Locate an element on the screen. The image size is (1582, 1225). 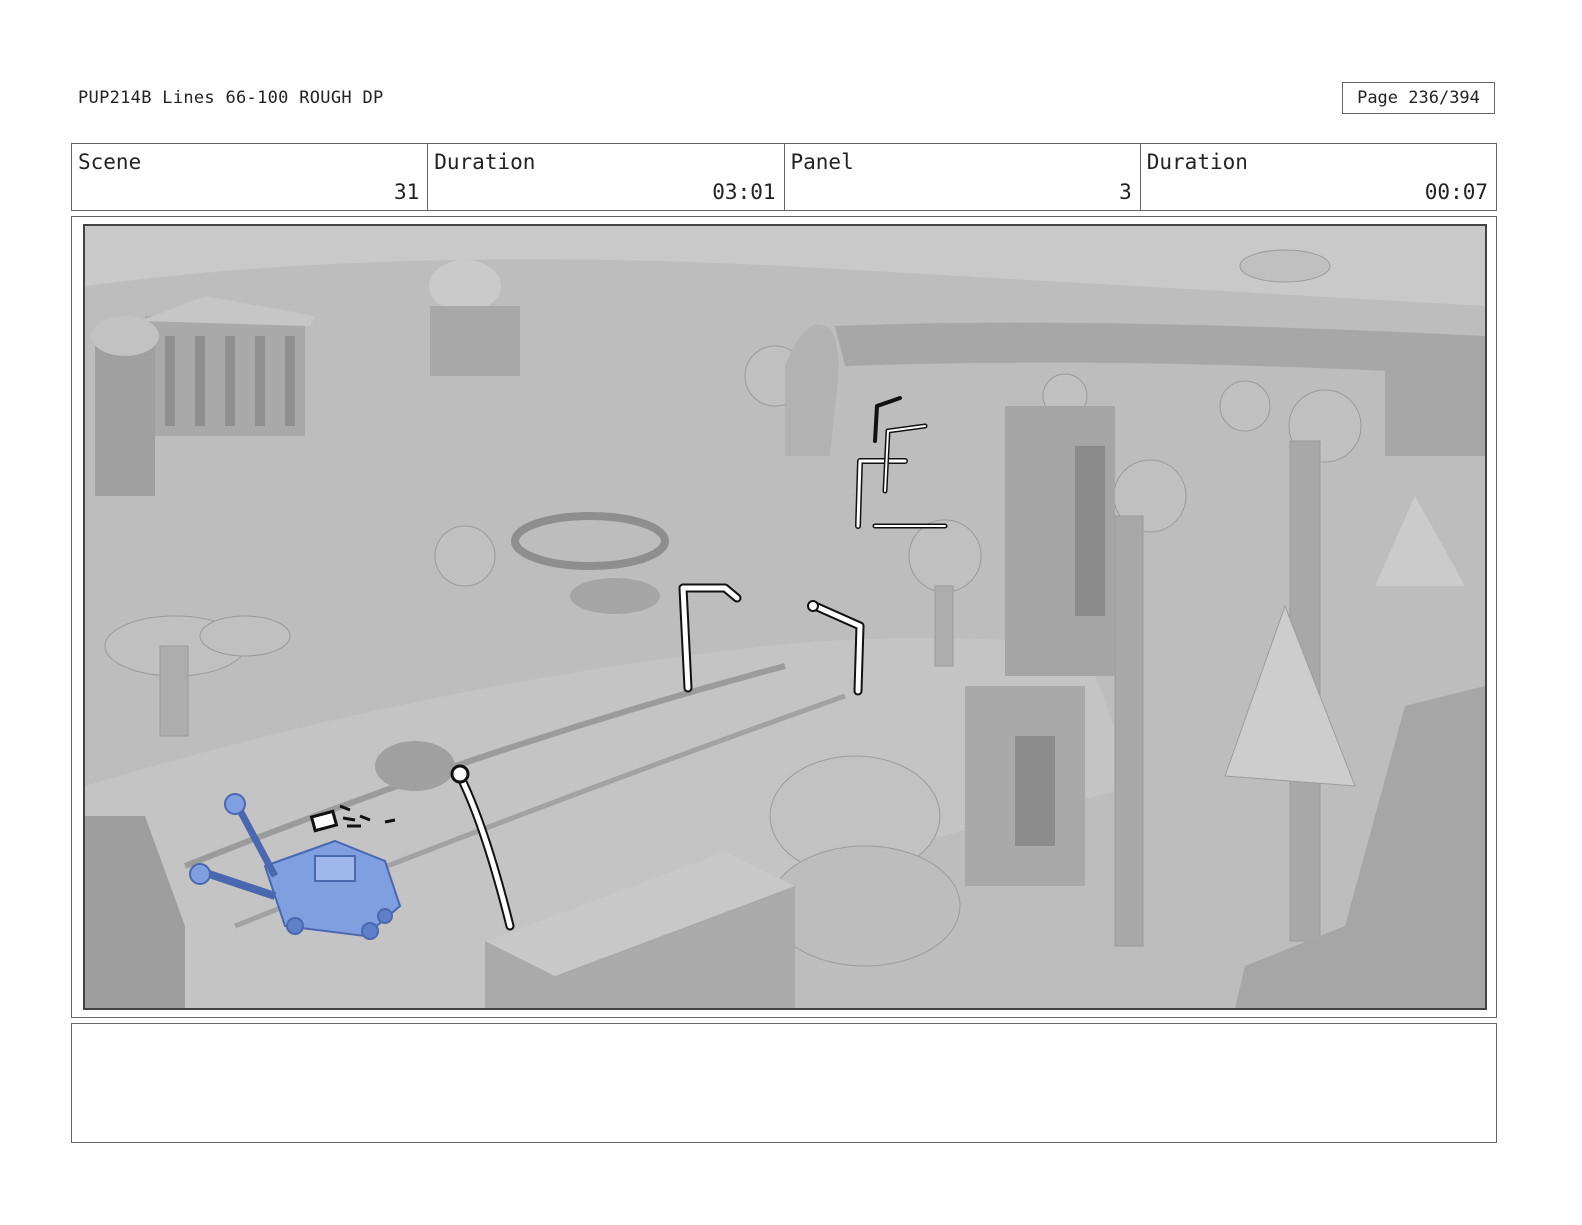
scene-duration-cell: Duration 03:01 is located at coordinates (606, 177).